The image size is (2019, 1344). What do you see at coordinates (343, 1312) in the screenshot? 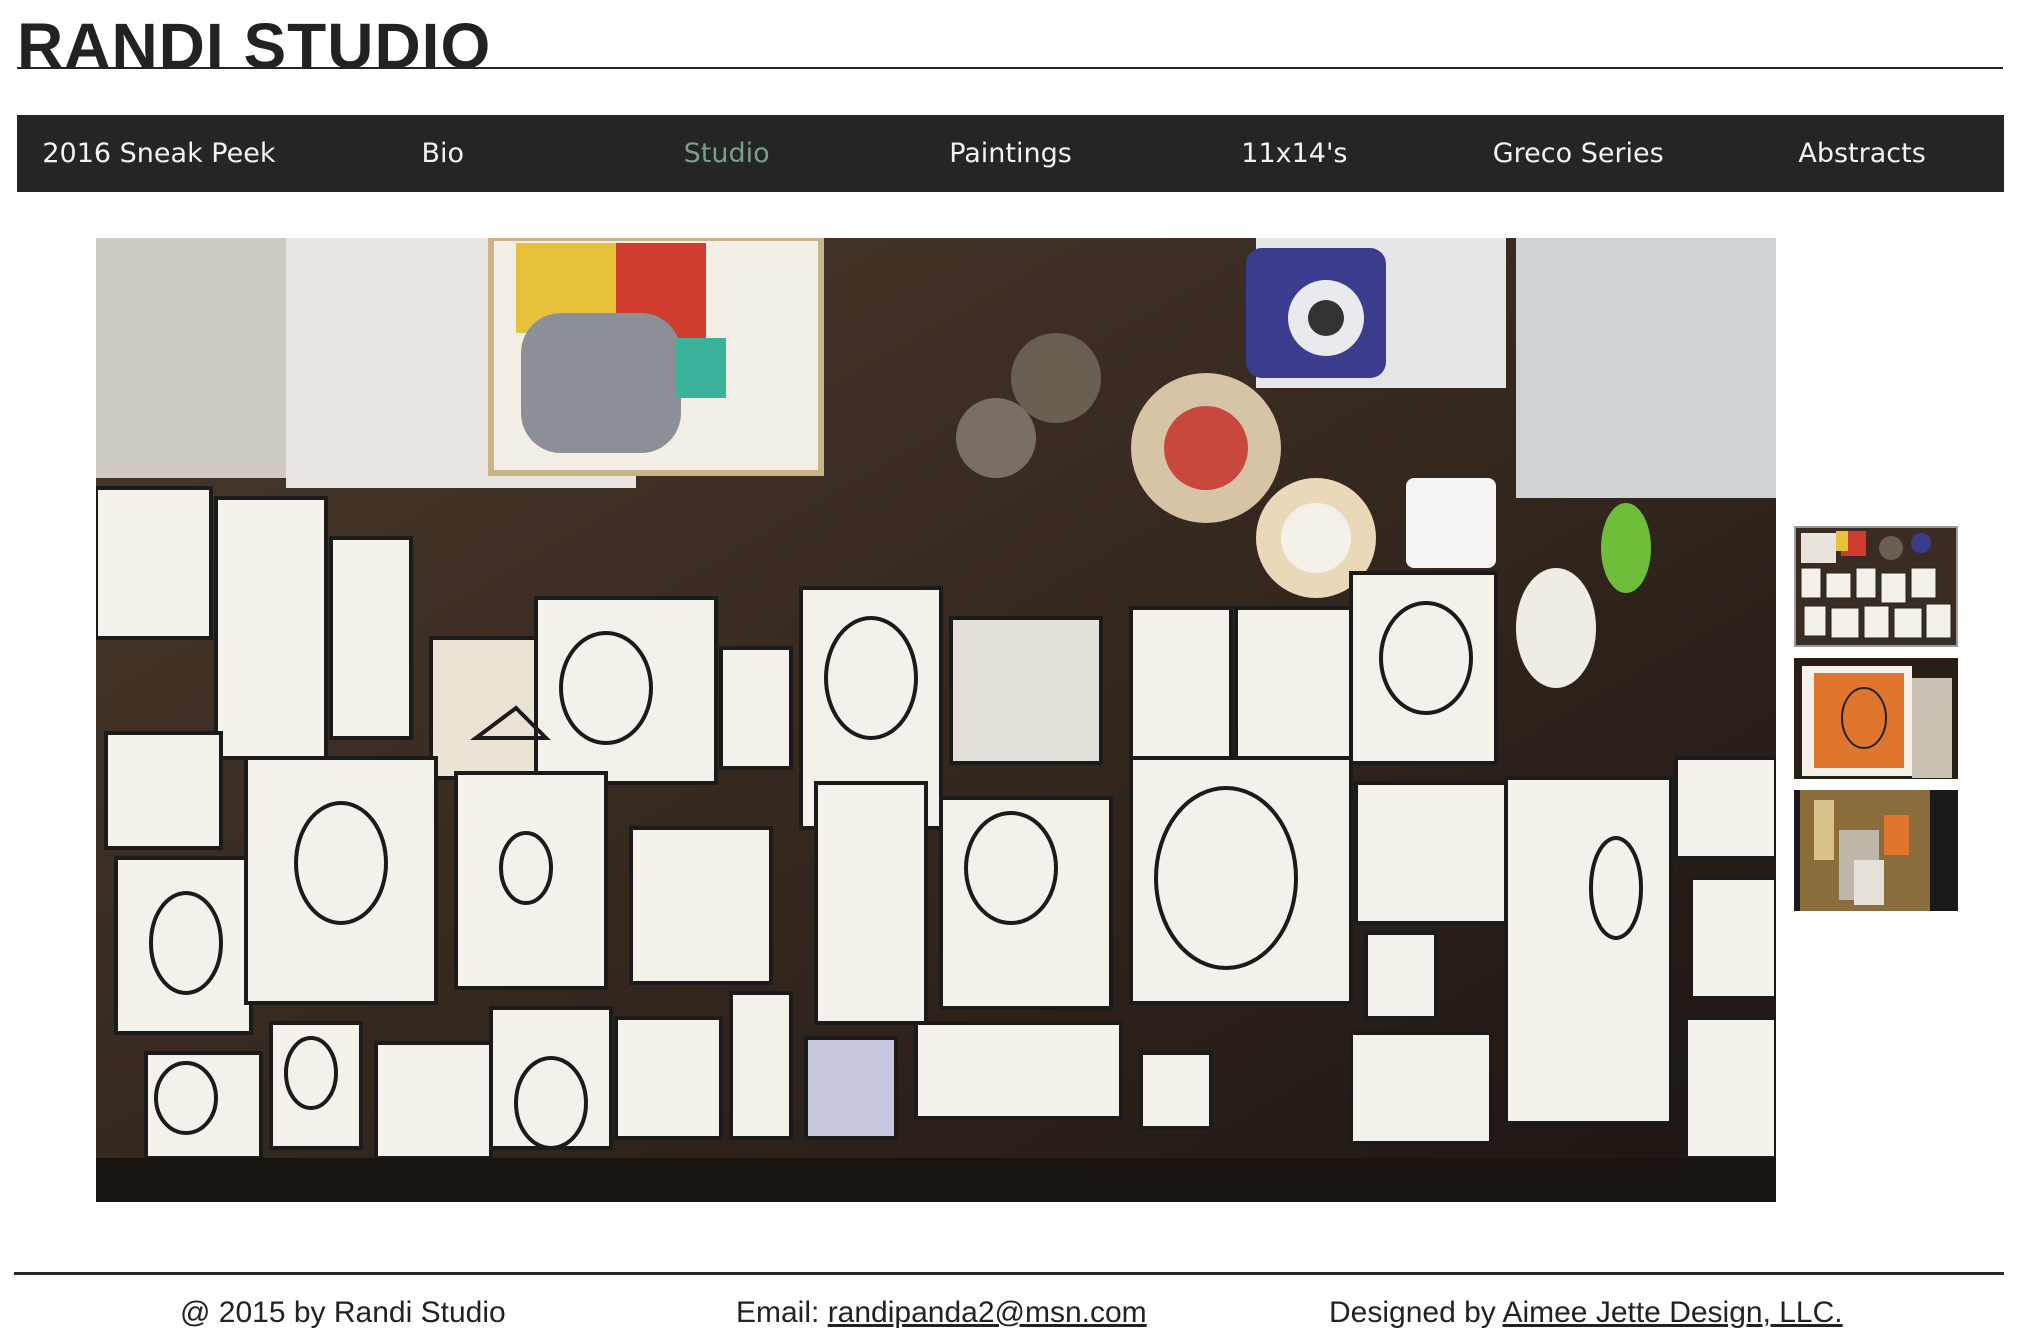
I see `footer-copyright: @ 2015 by Randi Studio` at bounding box center [343, 1312].